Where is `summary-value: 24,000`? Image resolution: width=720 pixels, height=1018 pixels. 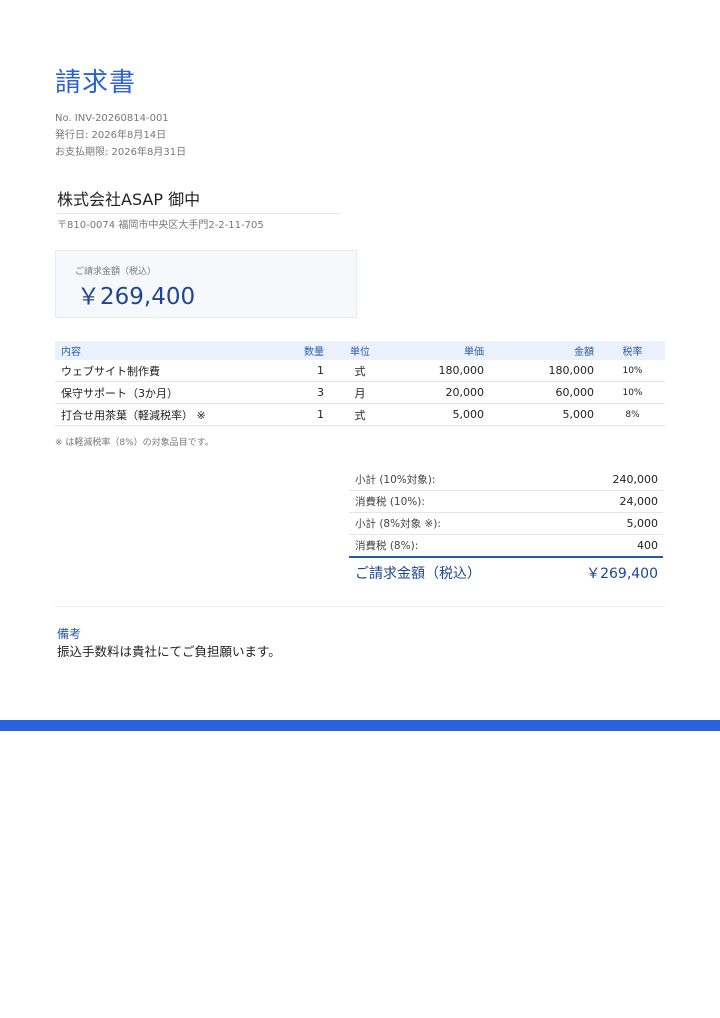 summary-value: 24,000 is located at coordinates (639, 501).